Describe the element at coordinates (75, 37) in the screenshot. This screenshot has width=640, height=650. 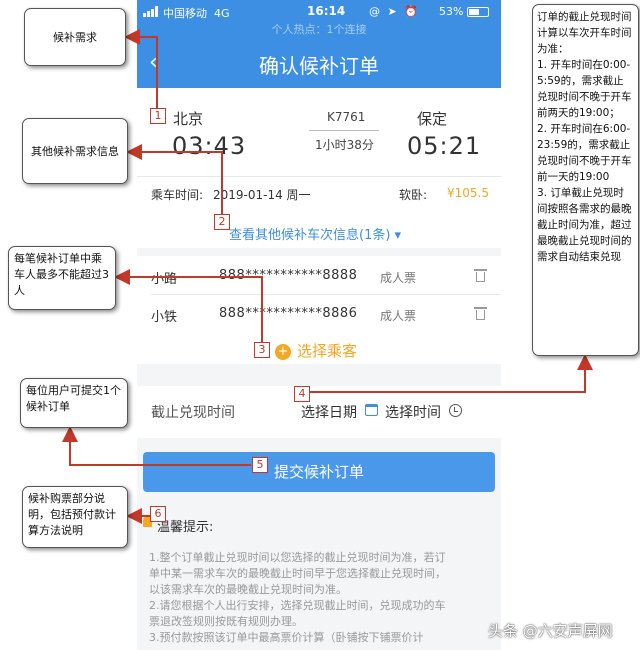
I see `note-waitlist-request: 候补需求` at that location.